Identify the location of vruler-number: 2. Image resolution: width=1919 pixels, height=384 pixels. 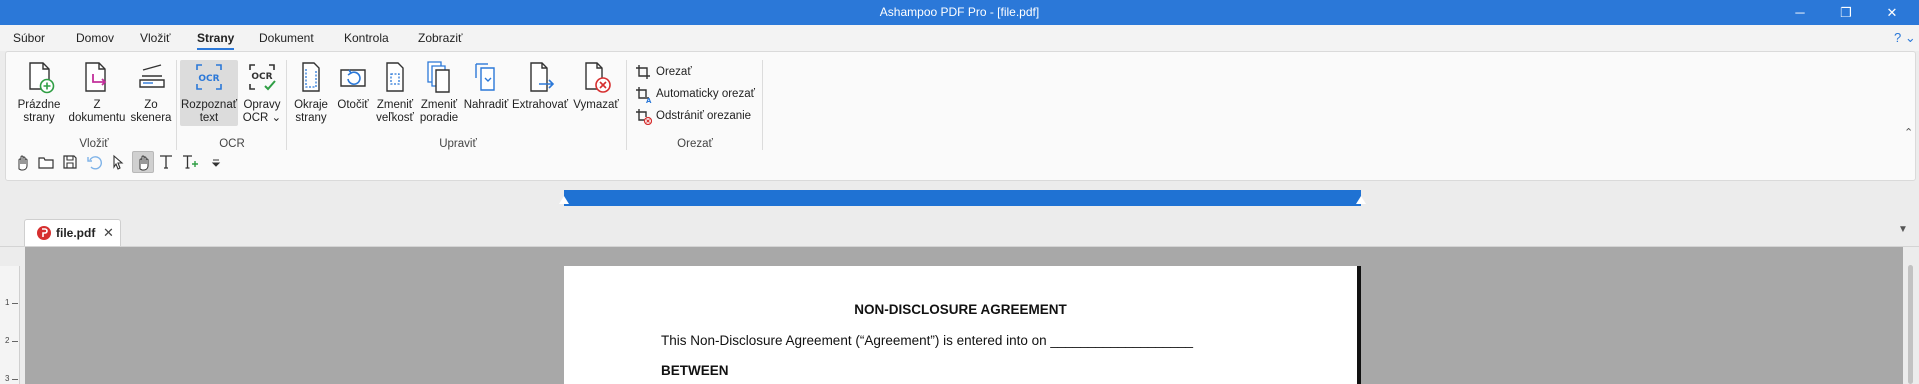
(7, 340).